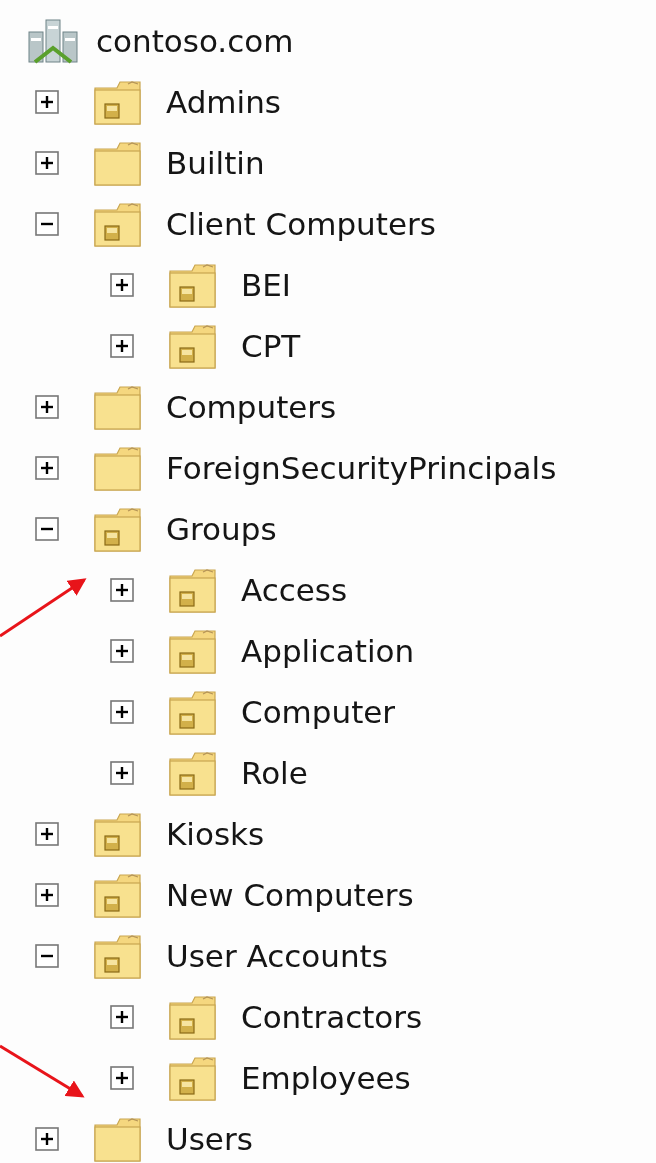 The width and height of the screenshot is (656, 1163). I want to click on tree-item: CPT, so click(271, 345).